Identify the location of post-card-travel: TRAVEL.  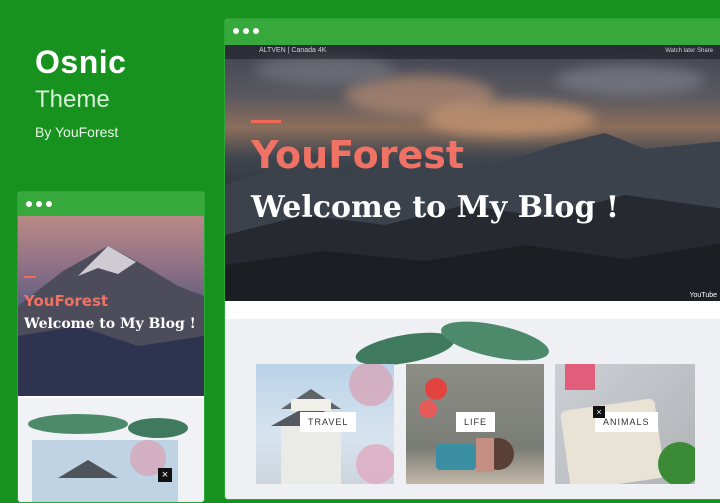
(325, 424).